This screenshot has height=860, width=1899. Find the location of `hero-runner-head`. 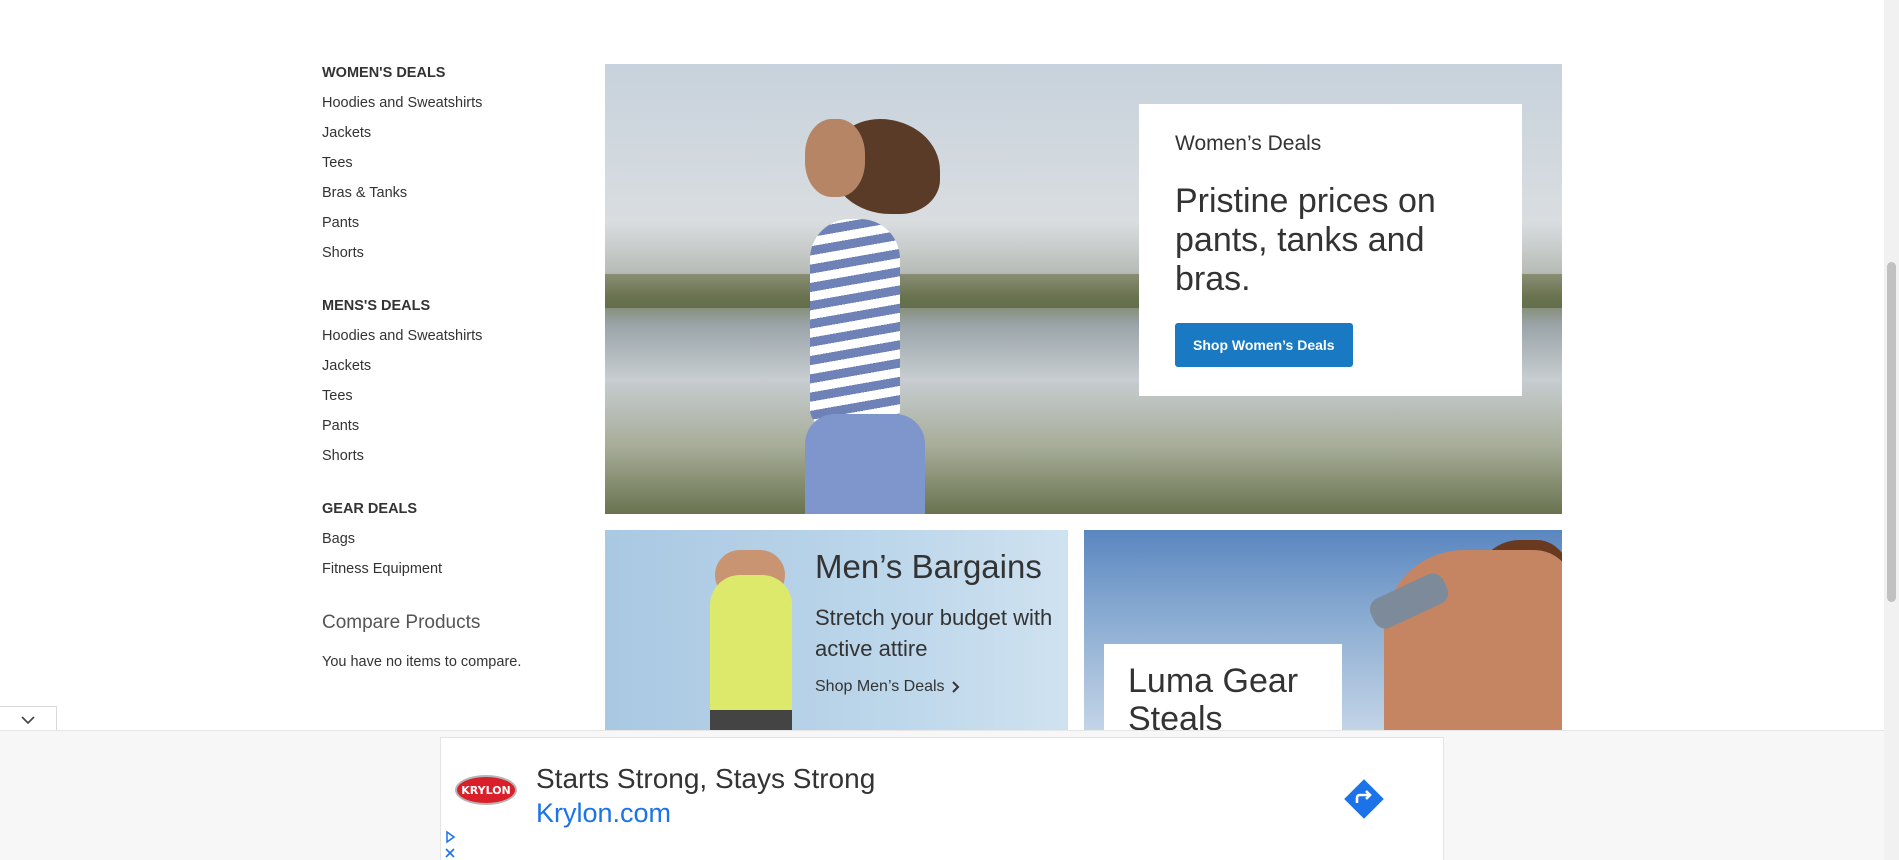

hero-runner-head is located at coordinates (835, 158).